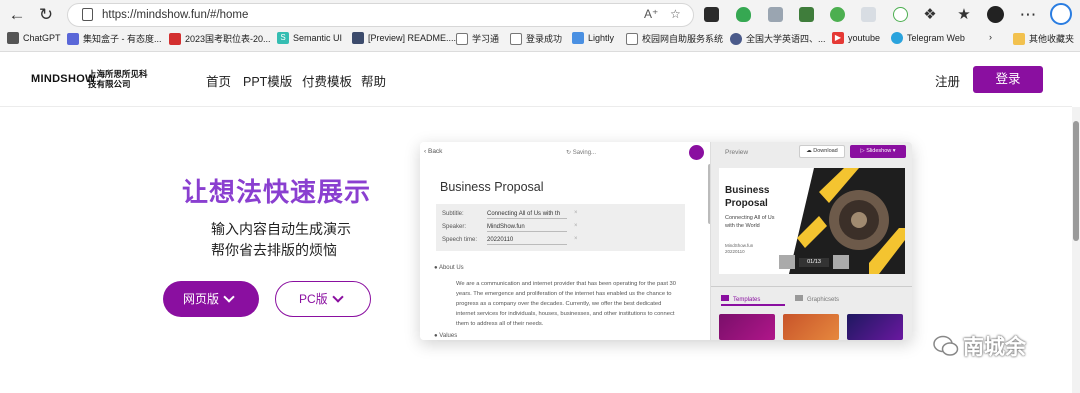  I want to click on pdf-icon, so click(175, 38).